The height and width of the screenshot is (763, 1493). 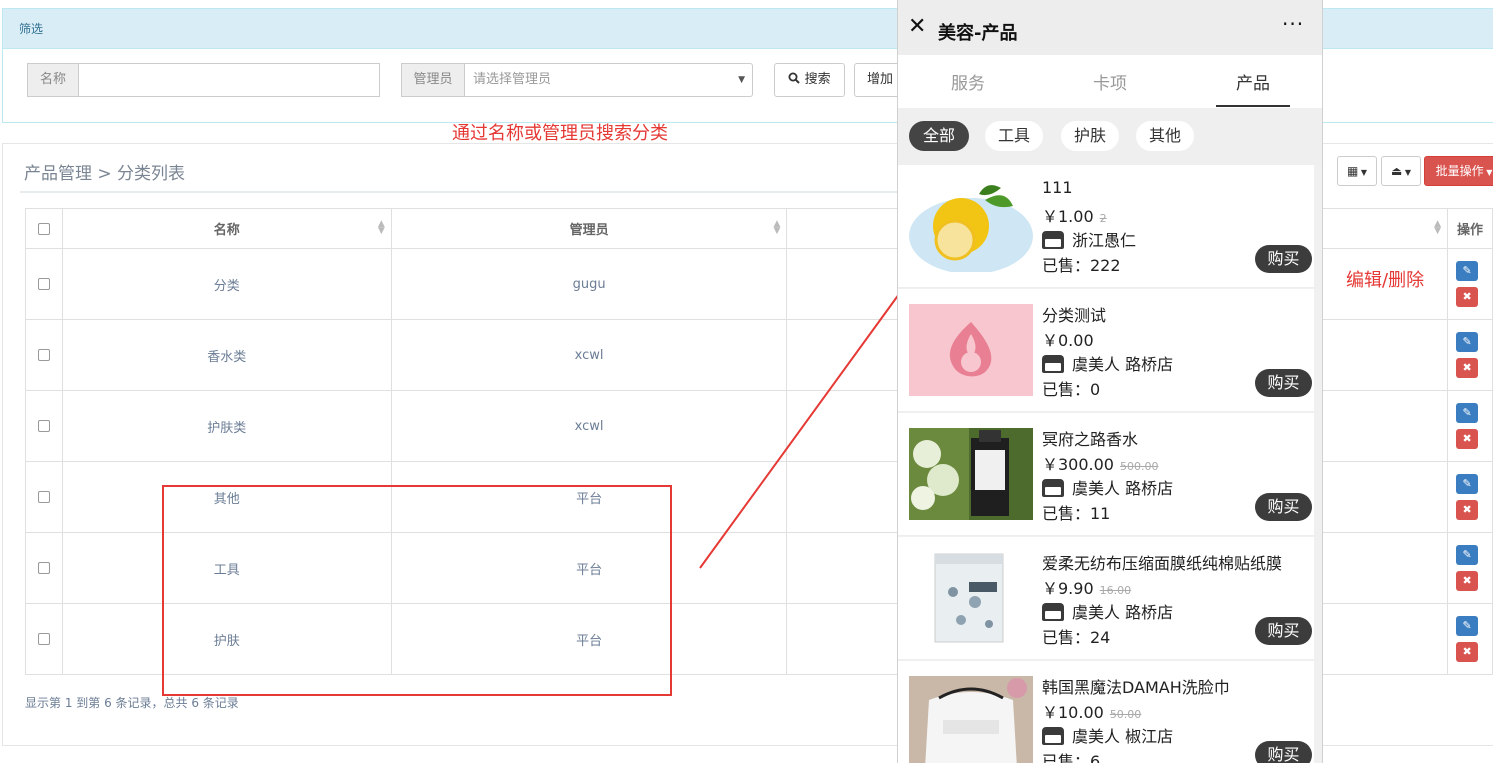 What do you see at coordinates (1089, 239) in the screenshot?
I see `shop-info: 浙江愚仁` at bounding box center [1089, 239].